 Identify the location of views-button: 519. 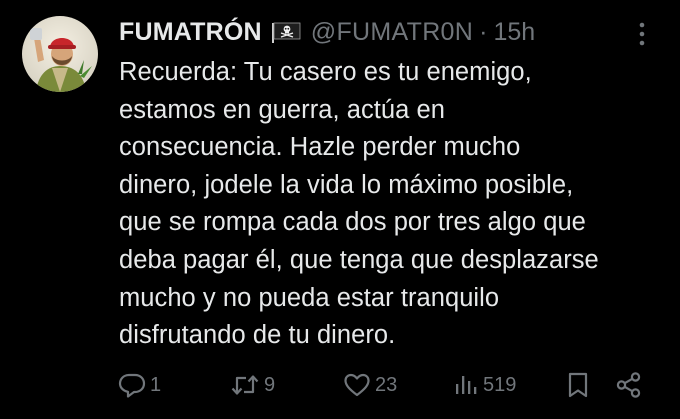
(484, 385).